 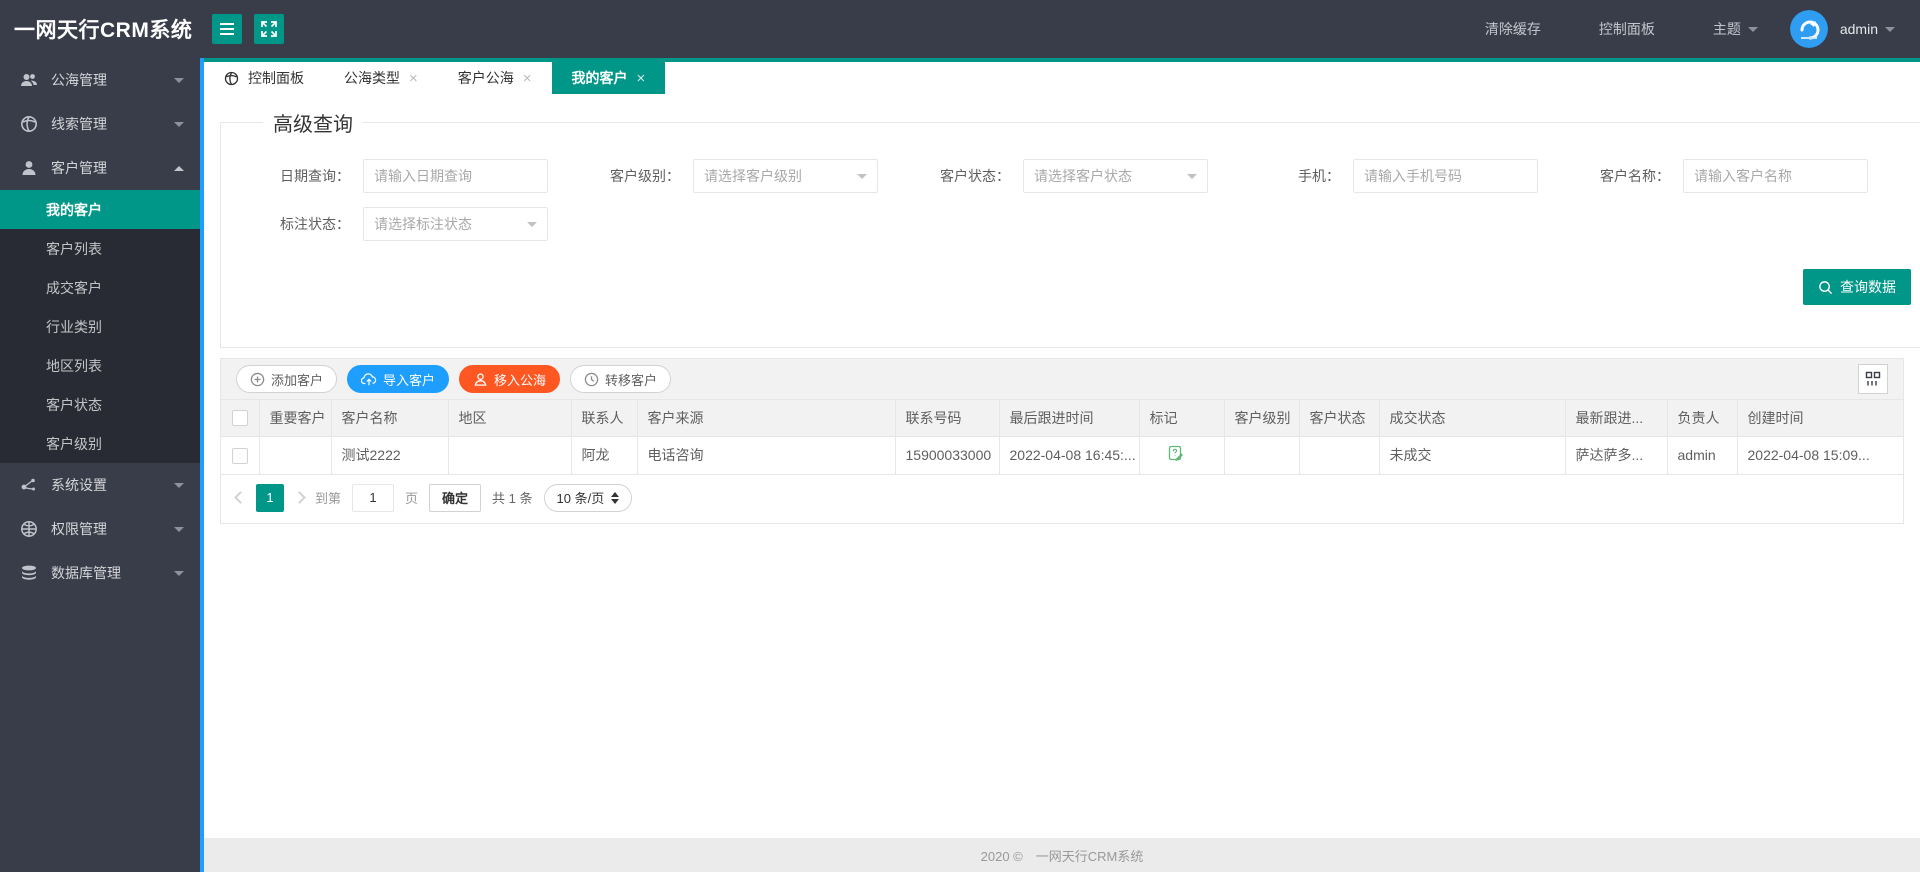 I want to click on field-phone: 手机：, so click(x=1420, y=176).